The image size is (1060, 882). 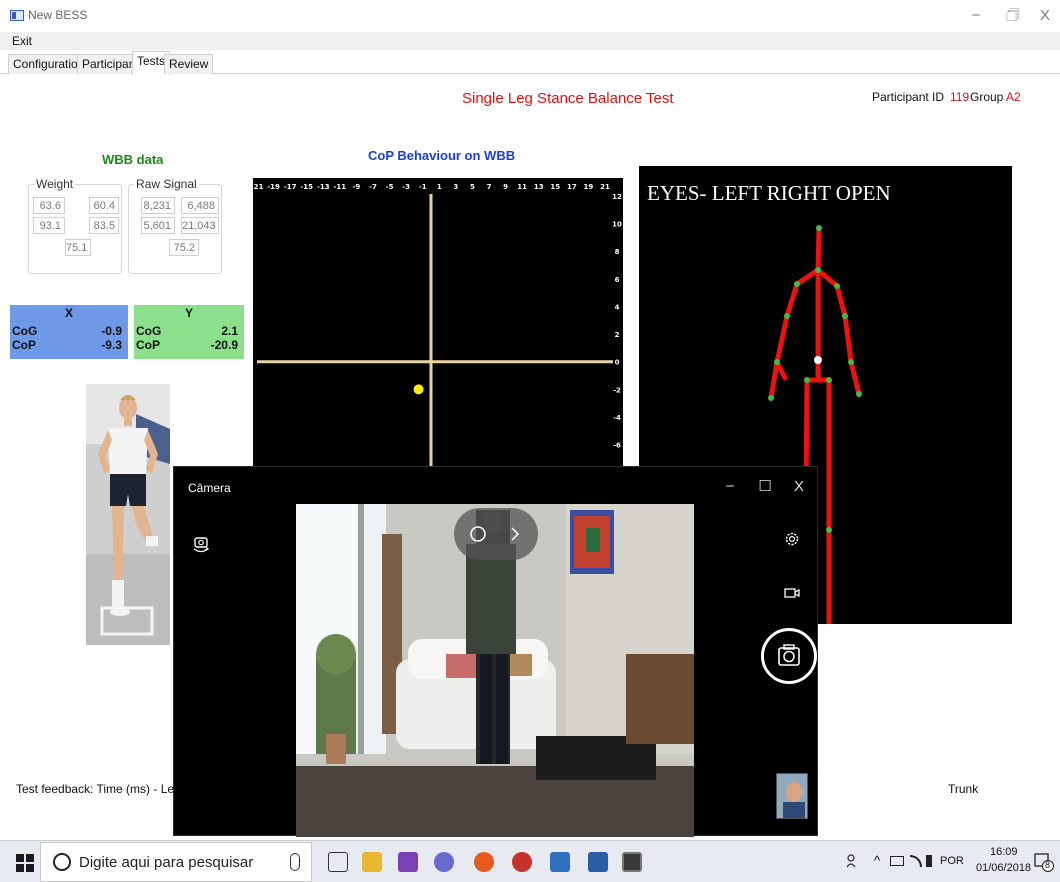 What do you see at coordinates (792, 539) in the screenshot?
I see `camera-settings-icon` at bounding box center [792, 539].